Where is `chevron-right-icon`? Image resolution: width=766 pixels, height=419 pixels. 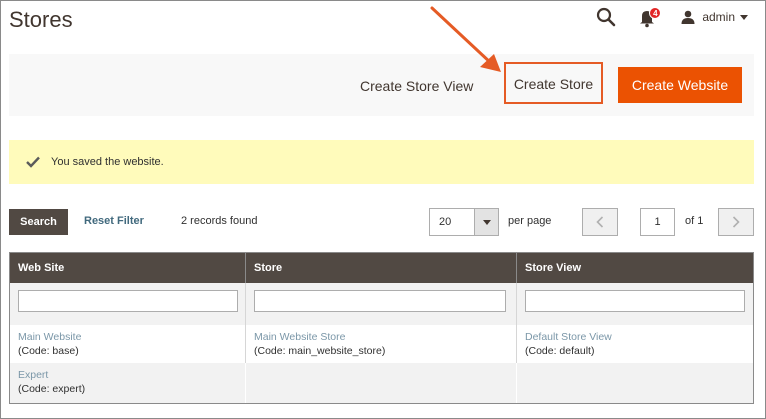 chevron-right-icon is located at coordinates (736, 222).